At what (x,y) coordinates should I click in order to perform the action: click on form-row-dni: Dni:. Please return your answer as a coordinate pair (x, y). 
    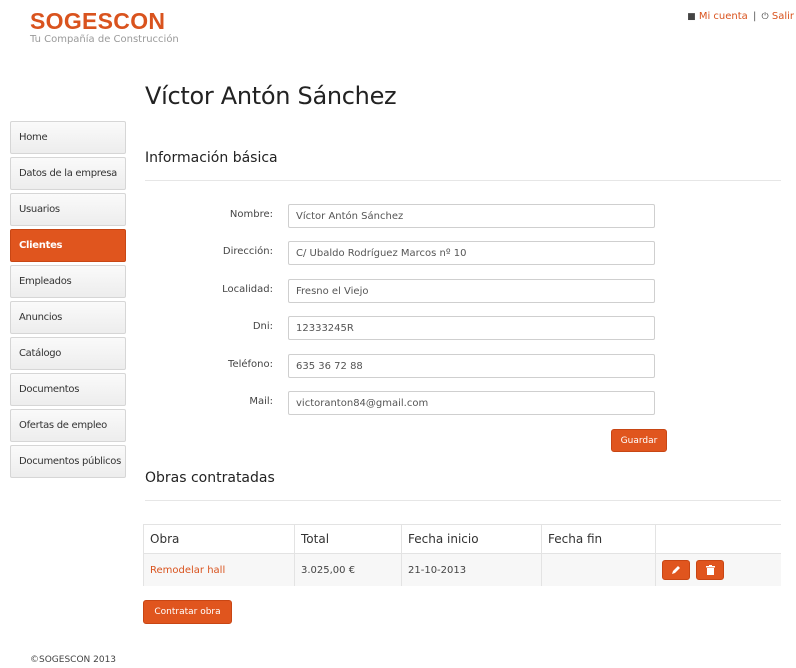
    Looking at the image, I should click on (405, 328).